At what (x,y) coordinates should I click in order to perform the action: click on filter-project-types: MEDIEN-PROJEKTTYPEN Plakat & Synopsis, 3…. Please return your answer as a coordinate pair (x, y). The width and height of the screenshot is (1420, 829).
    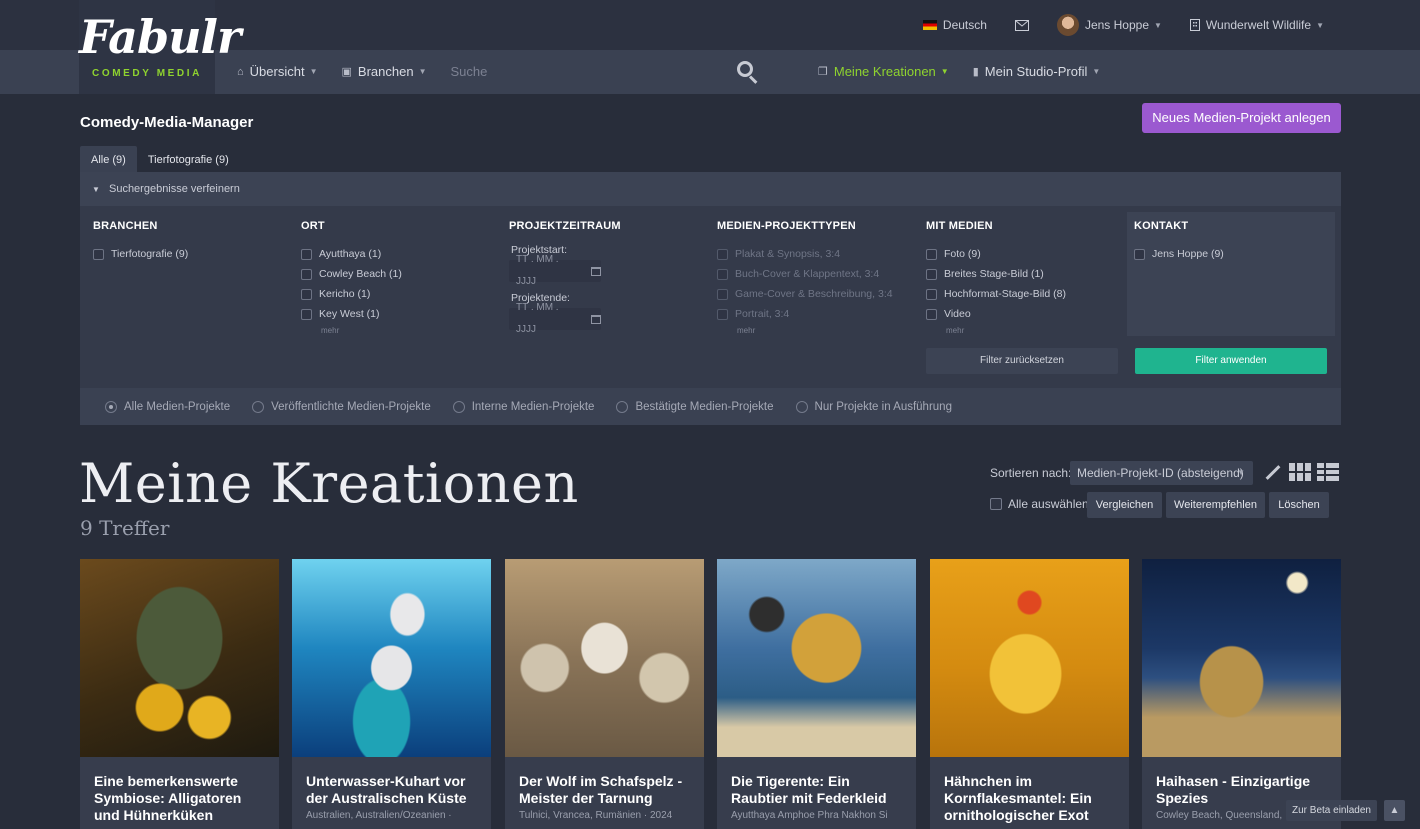
    Looking at the image, I should click on (805, 273).